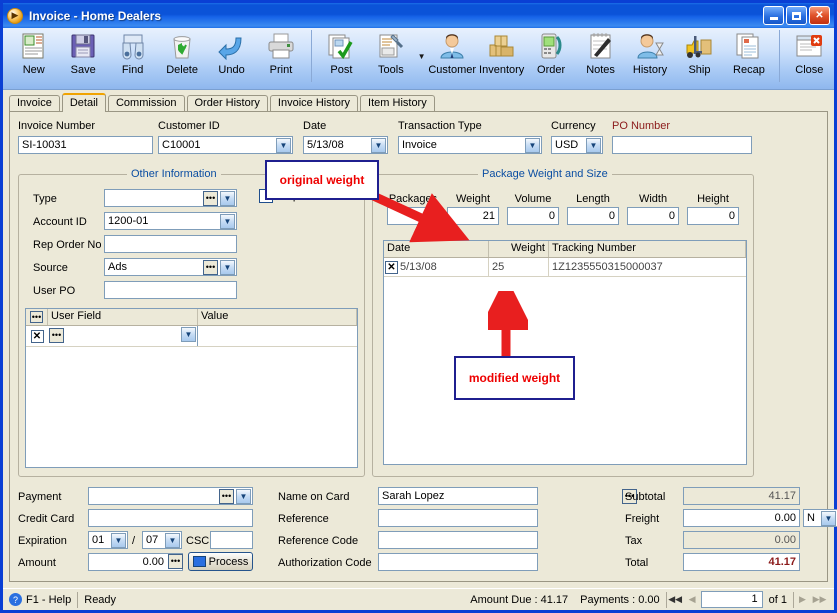 This screenshot has width=837, height=613. I want to click on toolbar-button-customer: Customer, so click(451, 57).